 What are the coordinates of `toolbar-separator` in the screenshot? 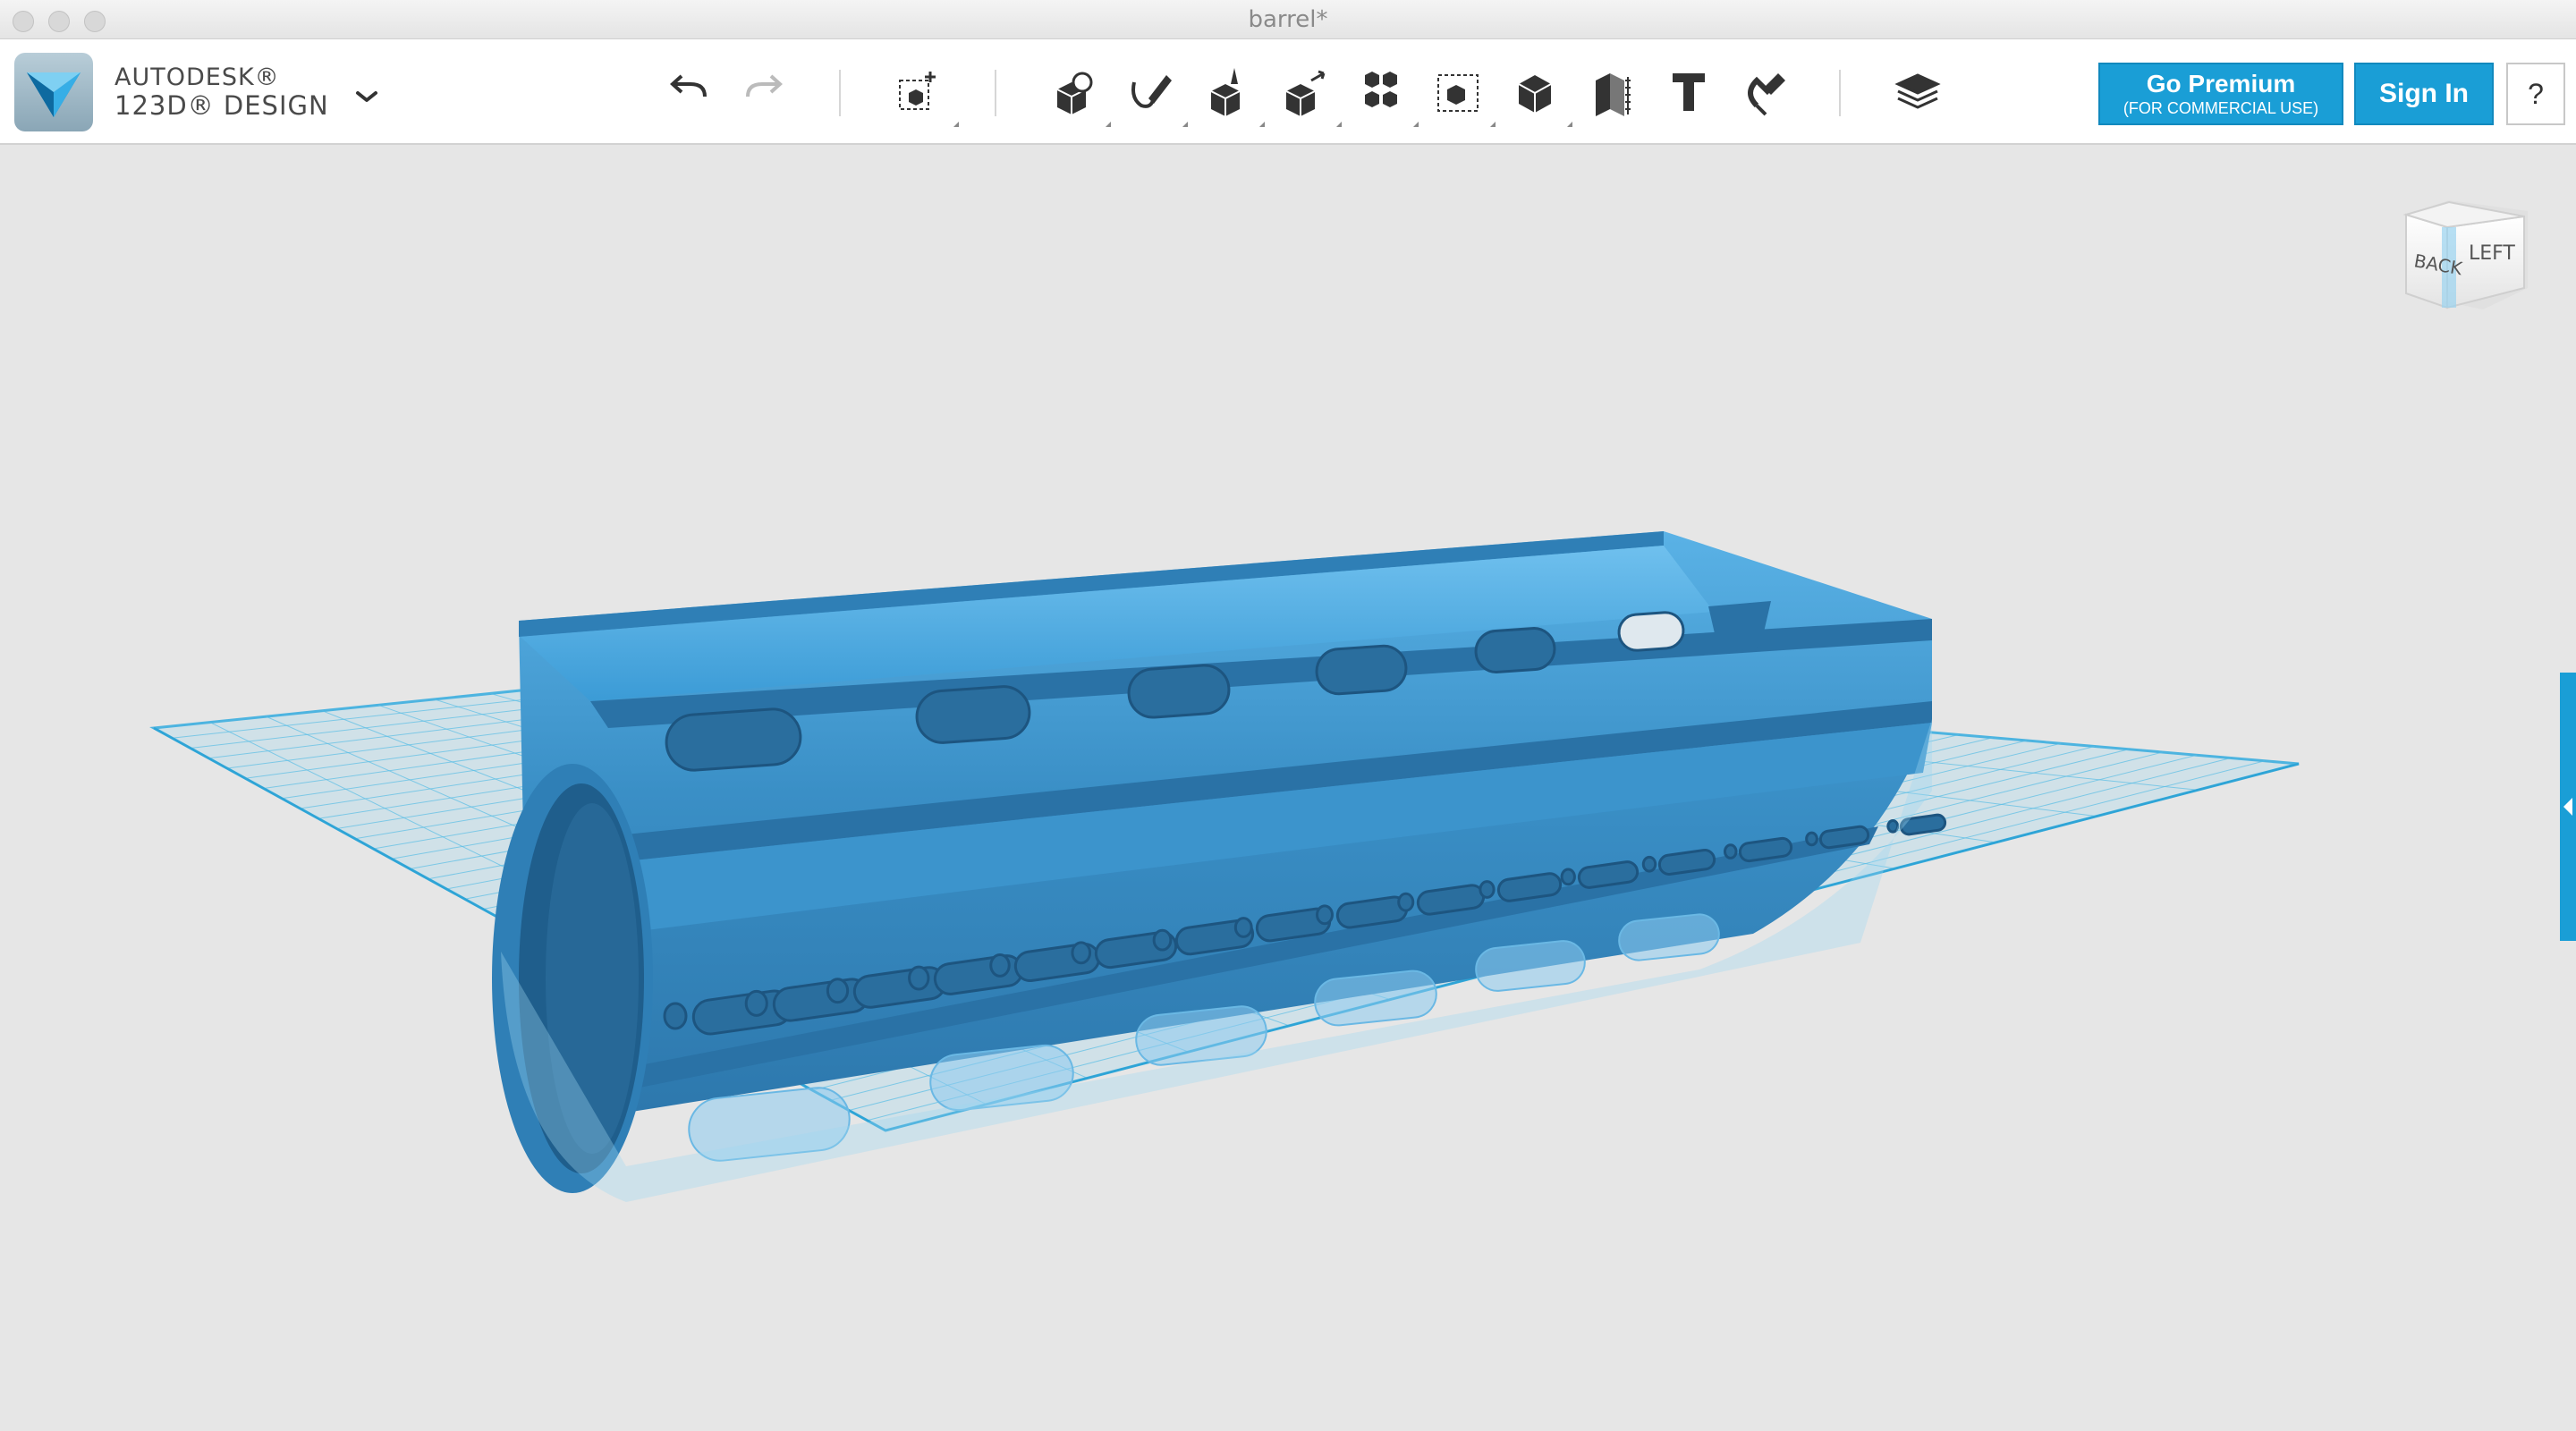 It's located at (1840, 93).